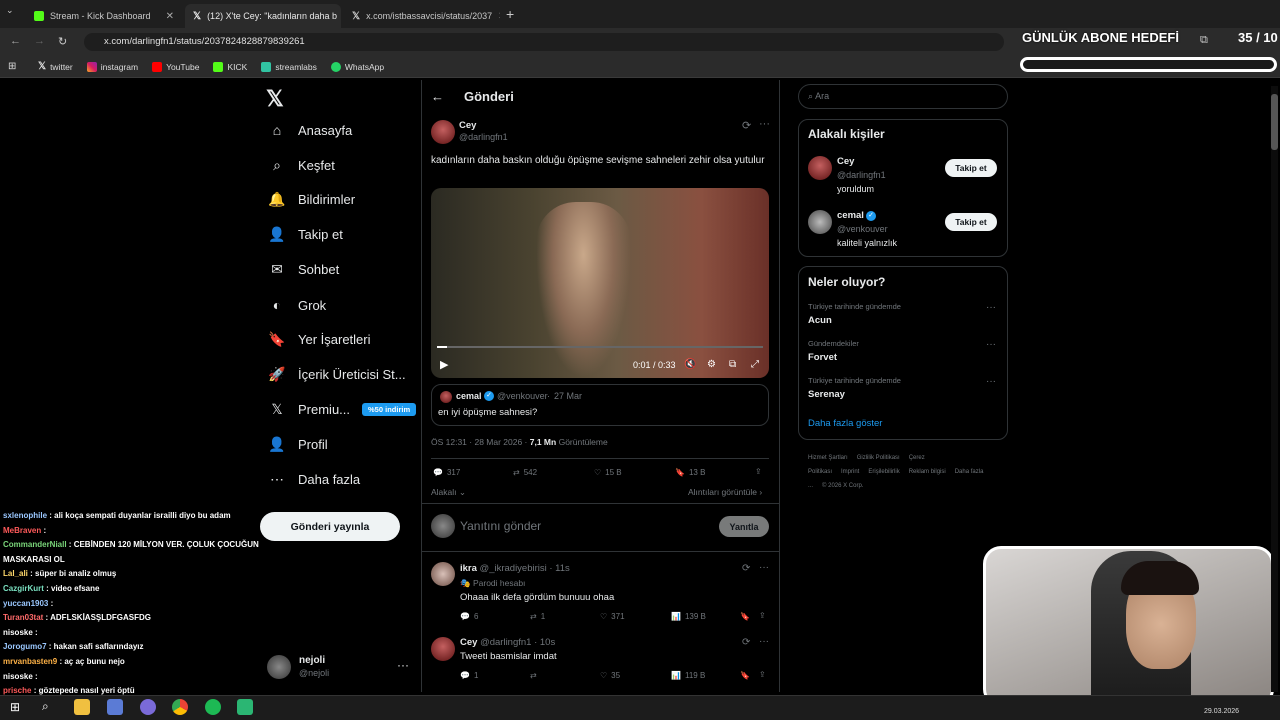  What do you see at coordinates (537, 616) in the screenshot?
I see `repost-action: ⇄ 1` at bounding box center [537, 616].